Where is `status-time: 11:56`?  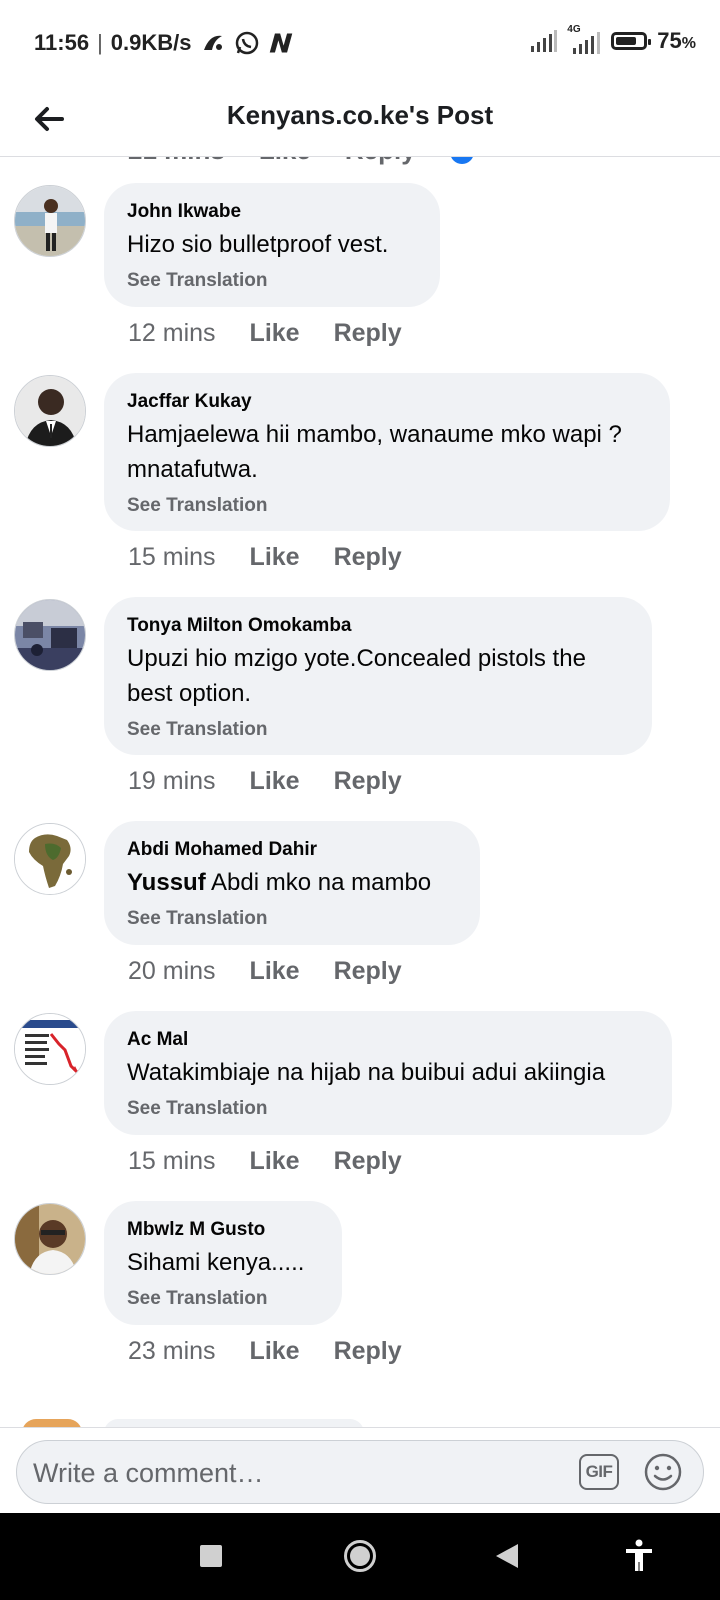
status-time: 11:56 is located at coordinates (62, 42).